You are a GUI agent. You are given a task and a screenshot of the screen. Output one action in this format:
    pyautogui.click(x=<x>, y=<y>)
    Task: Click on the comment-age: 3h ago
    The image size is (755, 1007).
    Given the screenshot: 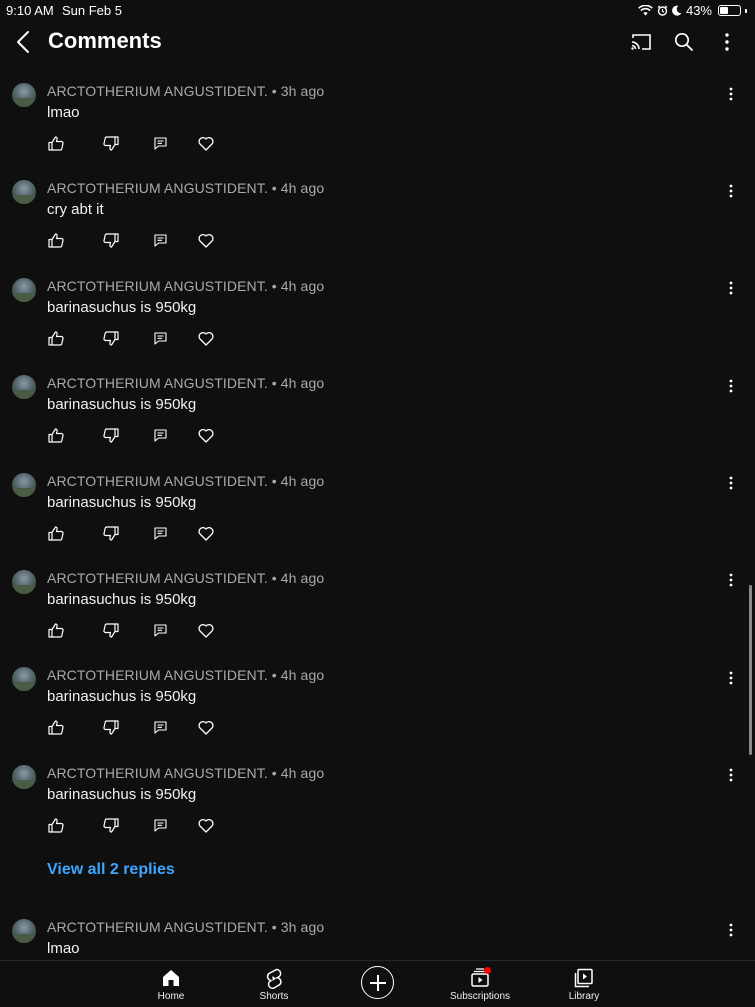 What is the action you would take?
    pyautogui.click(x=302, y=927)
    